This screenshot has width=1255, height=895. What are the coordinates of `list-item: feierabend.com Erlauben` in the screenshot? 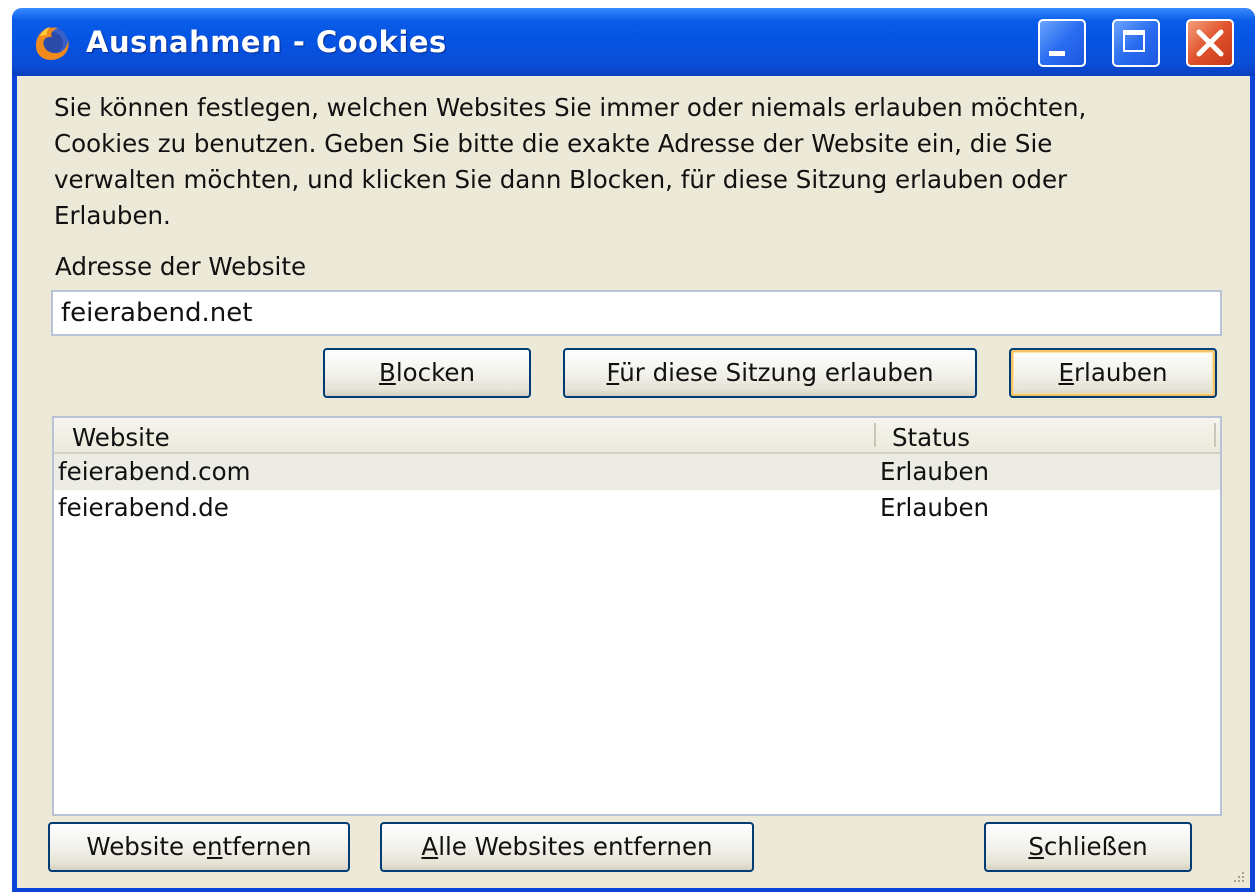 It's located at (637, 472).